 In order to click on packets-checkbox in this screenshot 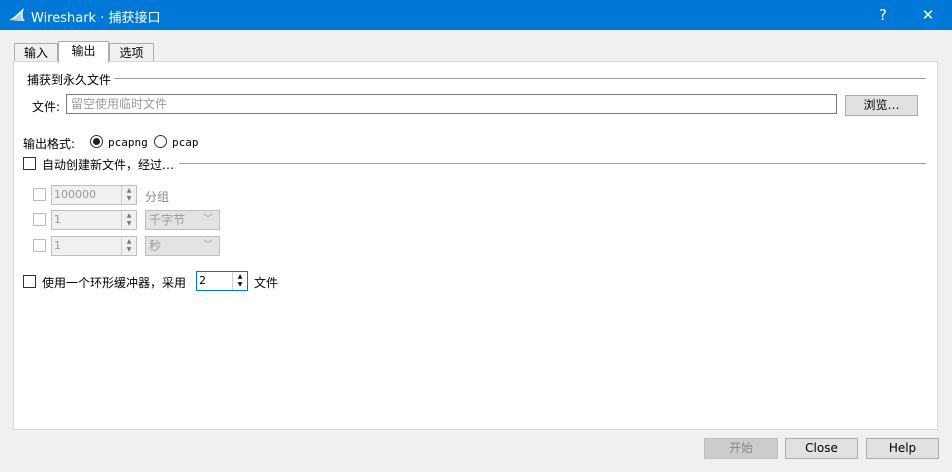, I will do `click(39, 194)`.